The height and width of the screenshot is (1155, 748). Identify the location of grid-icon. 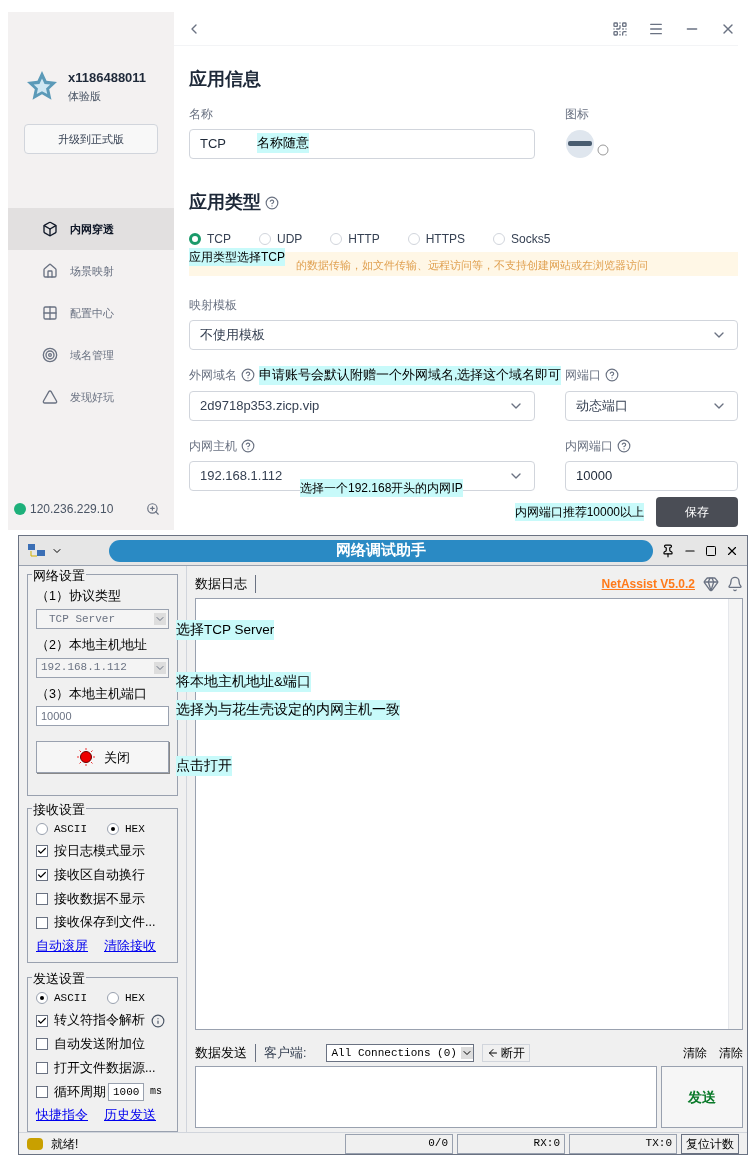
(50, 313).